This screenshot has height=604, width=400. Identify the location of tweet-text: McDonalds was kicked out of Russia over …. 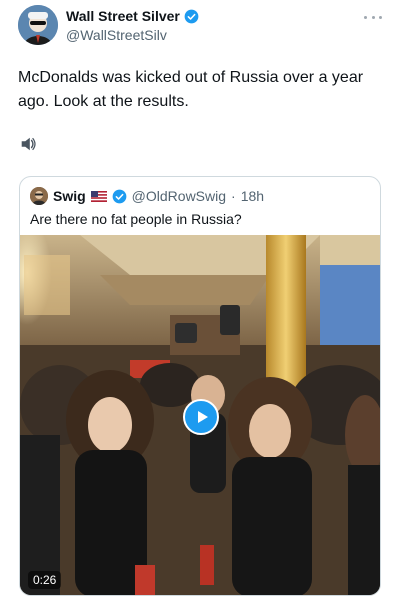
(191, 89).